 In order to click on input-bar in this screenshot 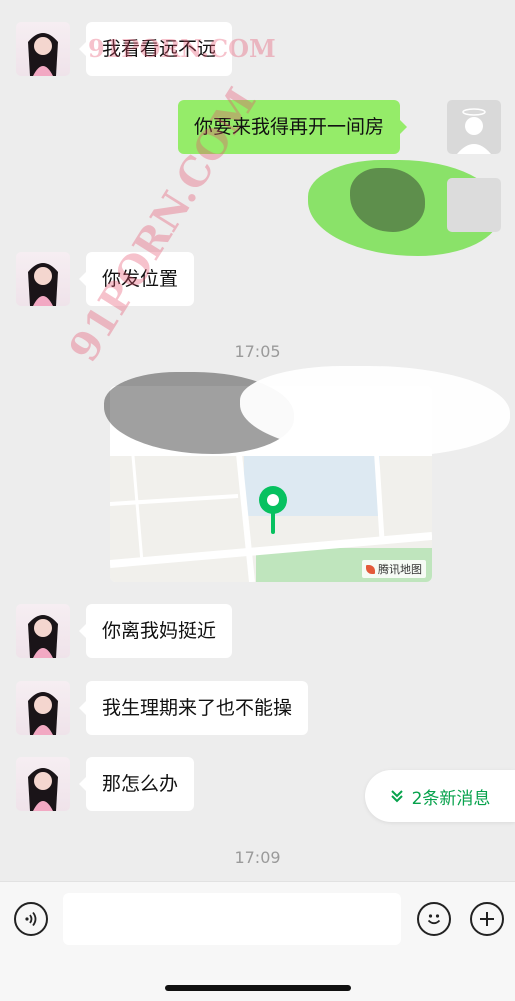, I will do `click(257, 941)`.